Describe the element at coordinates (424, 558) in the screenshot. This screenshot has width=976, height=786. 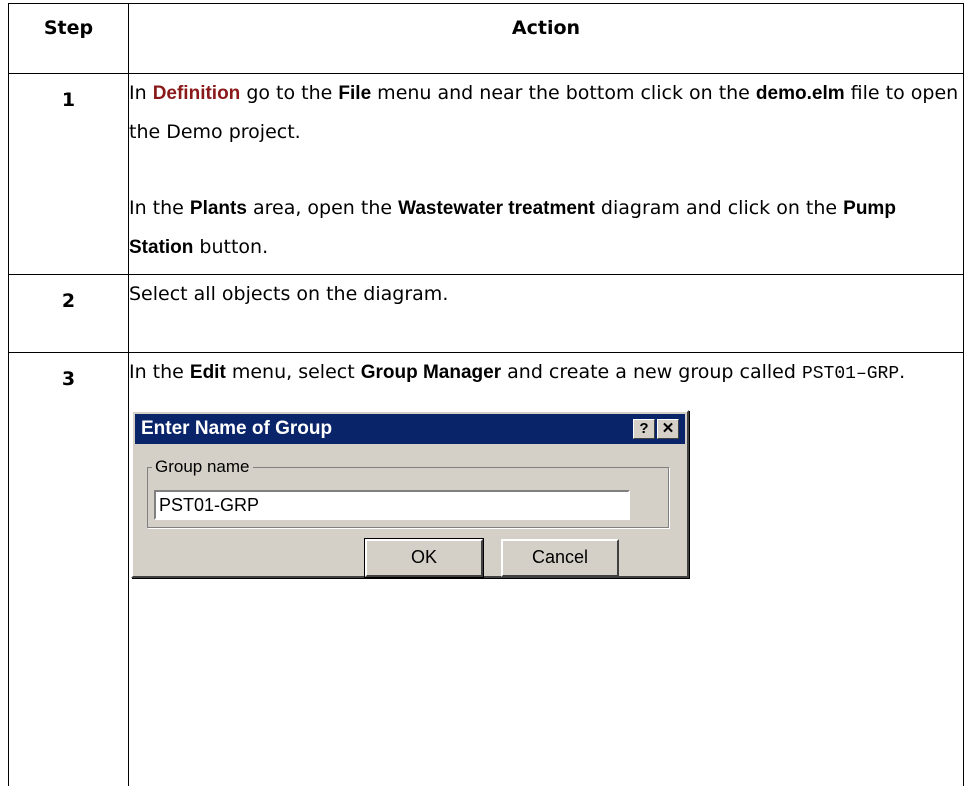
I see `ok-button: OK` at that location.